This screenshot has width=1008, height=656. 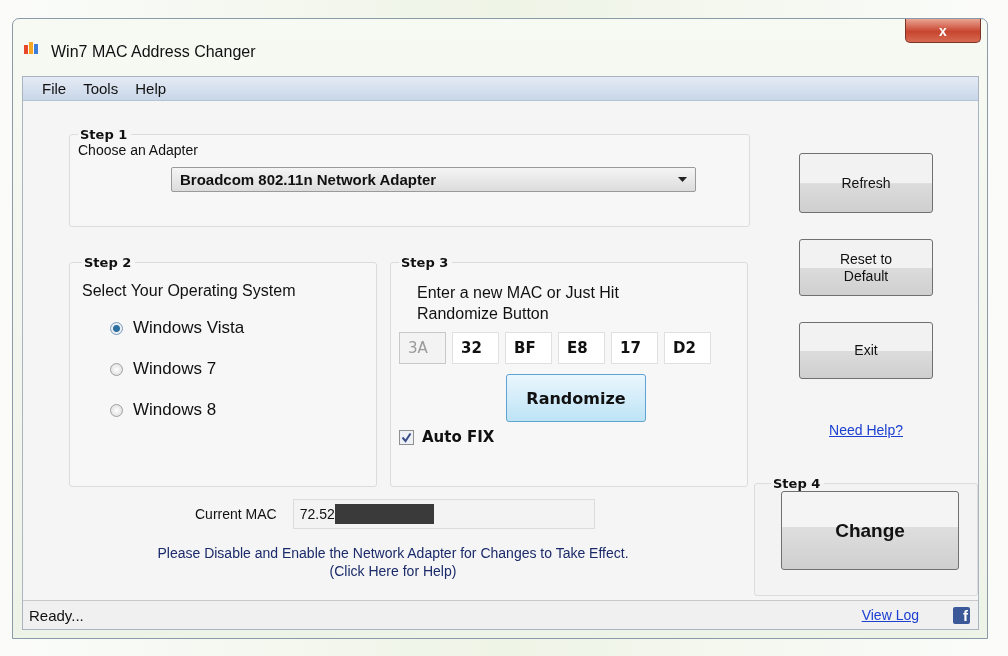 I want to click on help-notice: Please Disable and Enable the Network Adapter for Changes to Take Effect., so click(x=393, y=553).